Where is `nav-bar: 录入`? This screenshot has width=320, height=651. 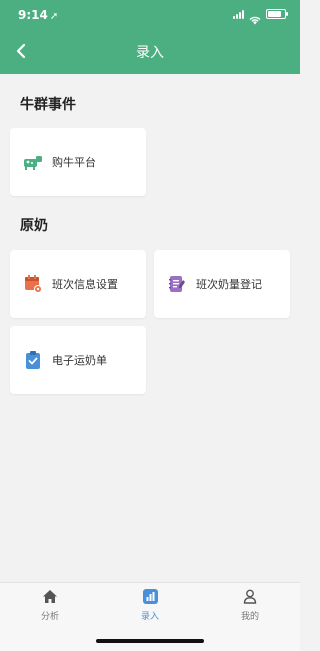
nav-bar: 录入 is located at coordinates (150, 51).